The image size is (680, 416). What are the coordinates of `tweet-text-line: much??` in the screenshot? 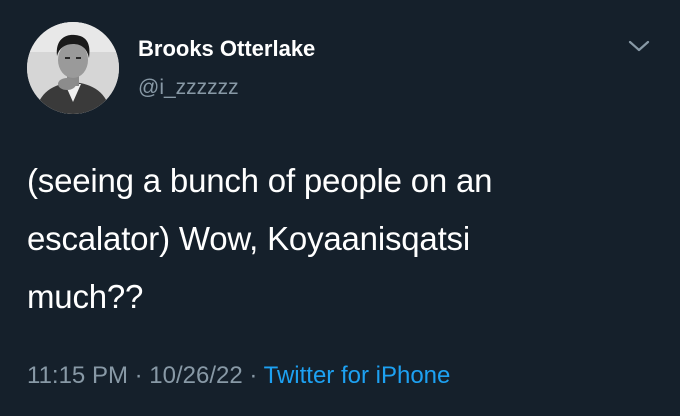 It's located at (85, 296).